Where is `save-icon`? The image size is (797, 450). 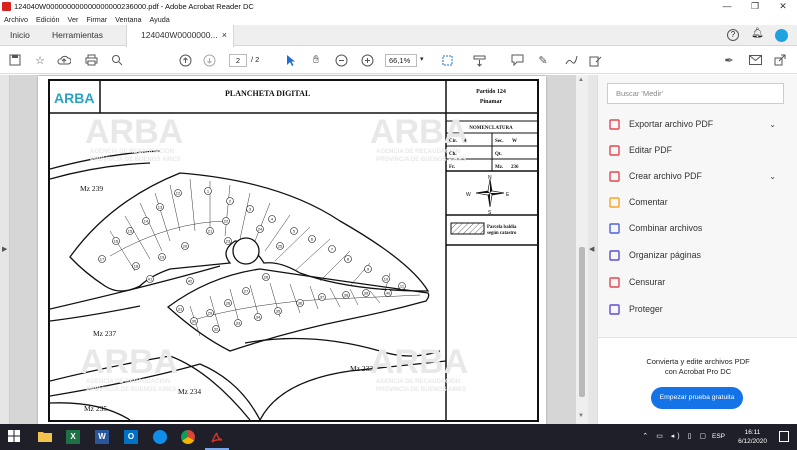 save-icon is located at coordinates (15, 60).